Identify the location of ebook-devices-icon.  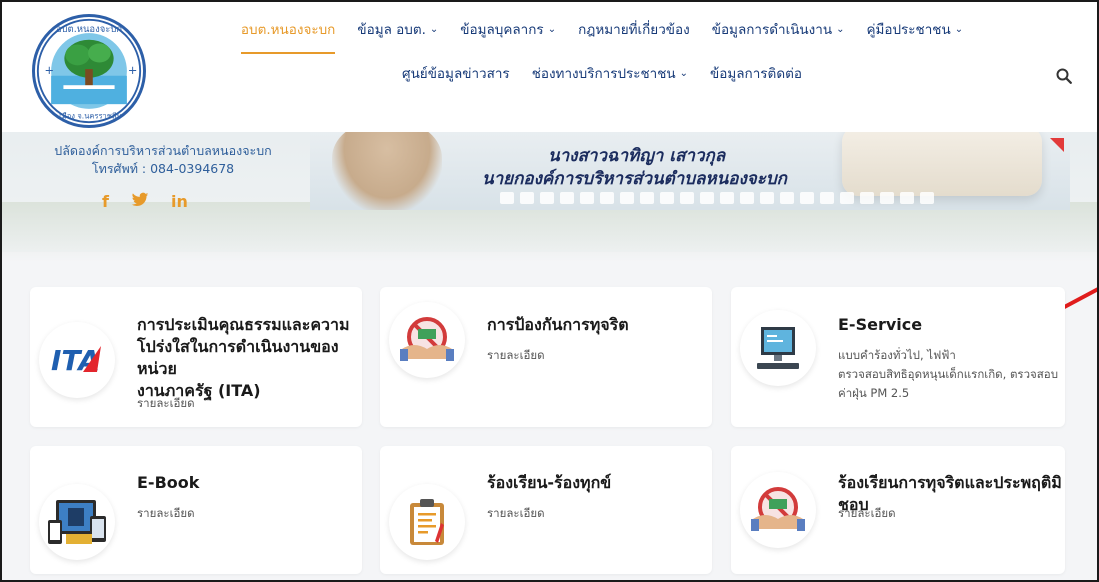
(77, 522).